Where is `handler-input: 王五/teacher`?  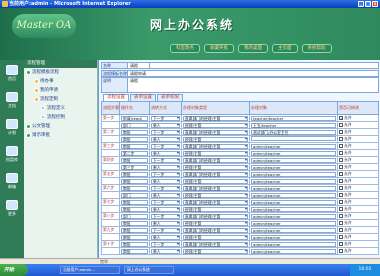 handler-input: 王五/teacher is located at coordinates (293, 125).